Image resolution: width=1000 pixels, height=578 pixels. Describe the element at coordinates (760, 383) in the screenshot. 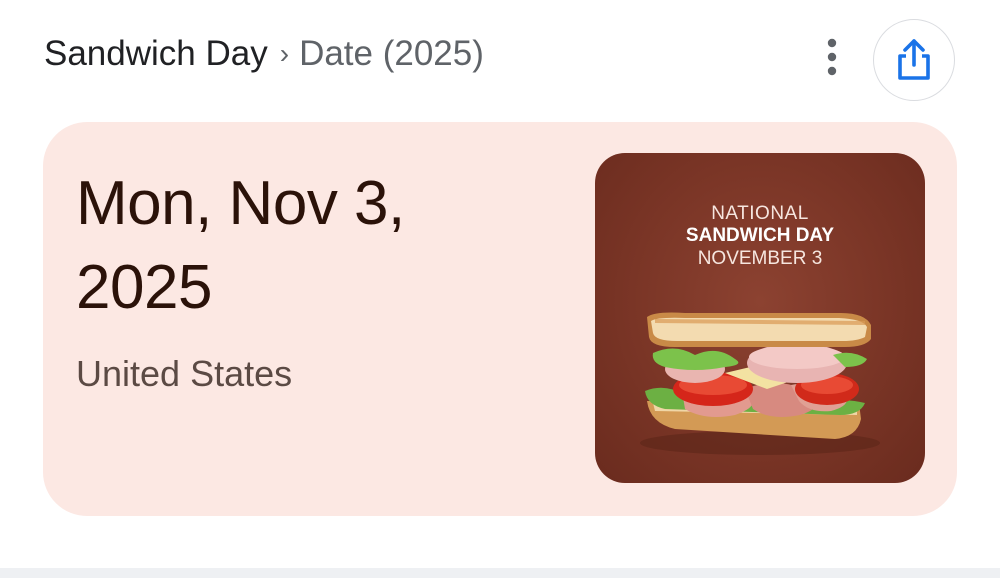

I see `sandwich-illustration` at that location.